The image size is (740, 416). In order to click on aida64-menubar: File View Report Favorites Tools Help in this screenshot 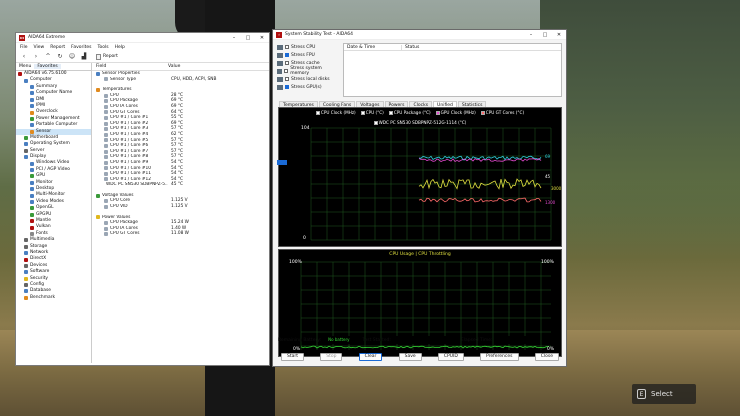, I will do `click(142, 47)`.